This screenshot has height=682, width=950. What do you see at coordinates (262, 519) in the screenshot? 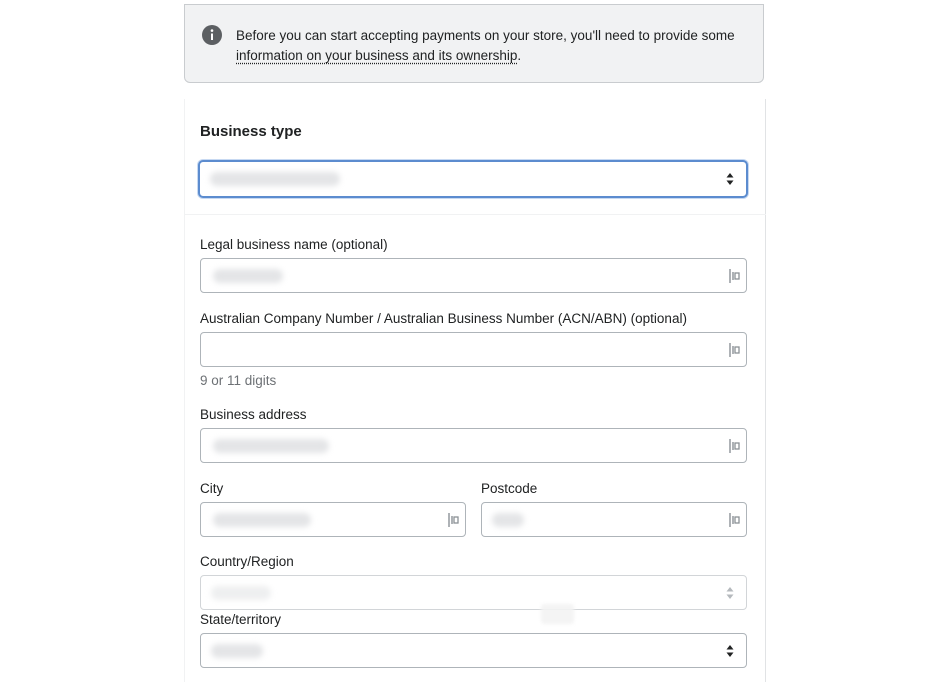
I see `city-value` at bounding box center [262, 519].